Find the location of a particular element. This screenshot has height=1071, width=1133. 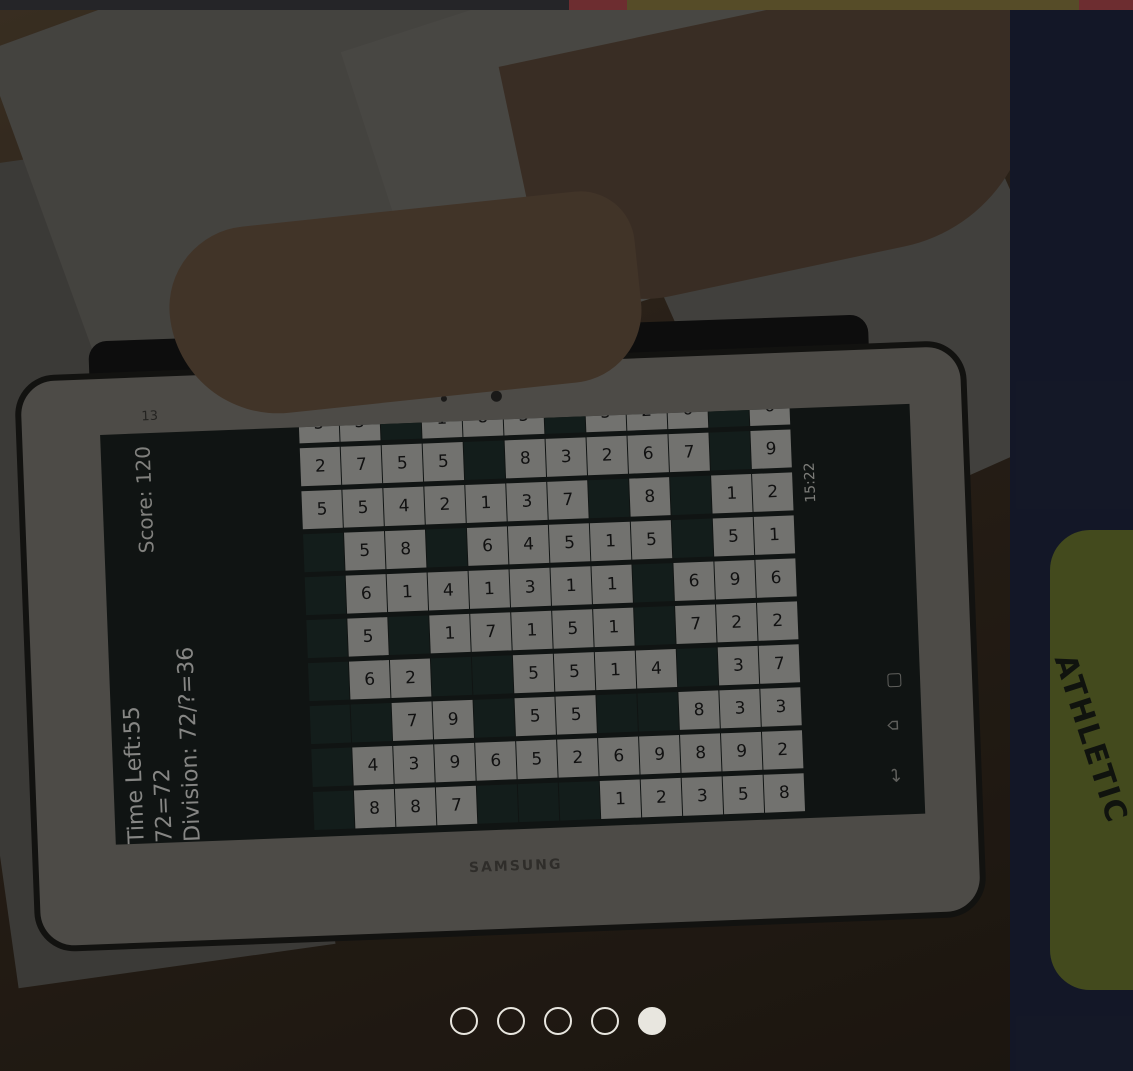

back-icon: ↩ is located at coordinates (897, 775).